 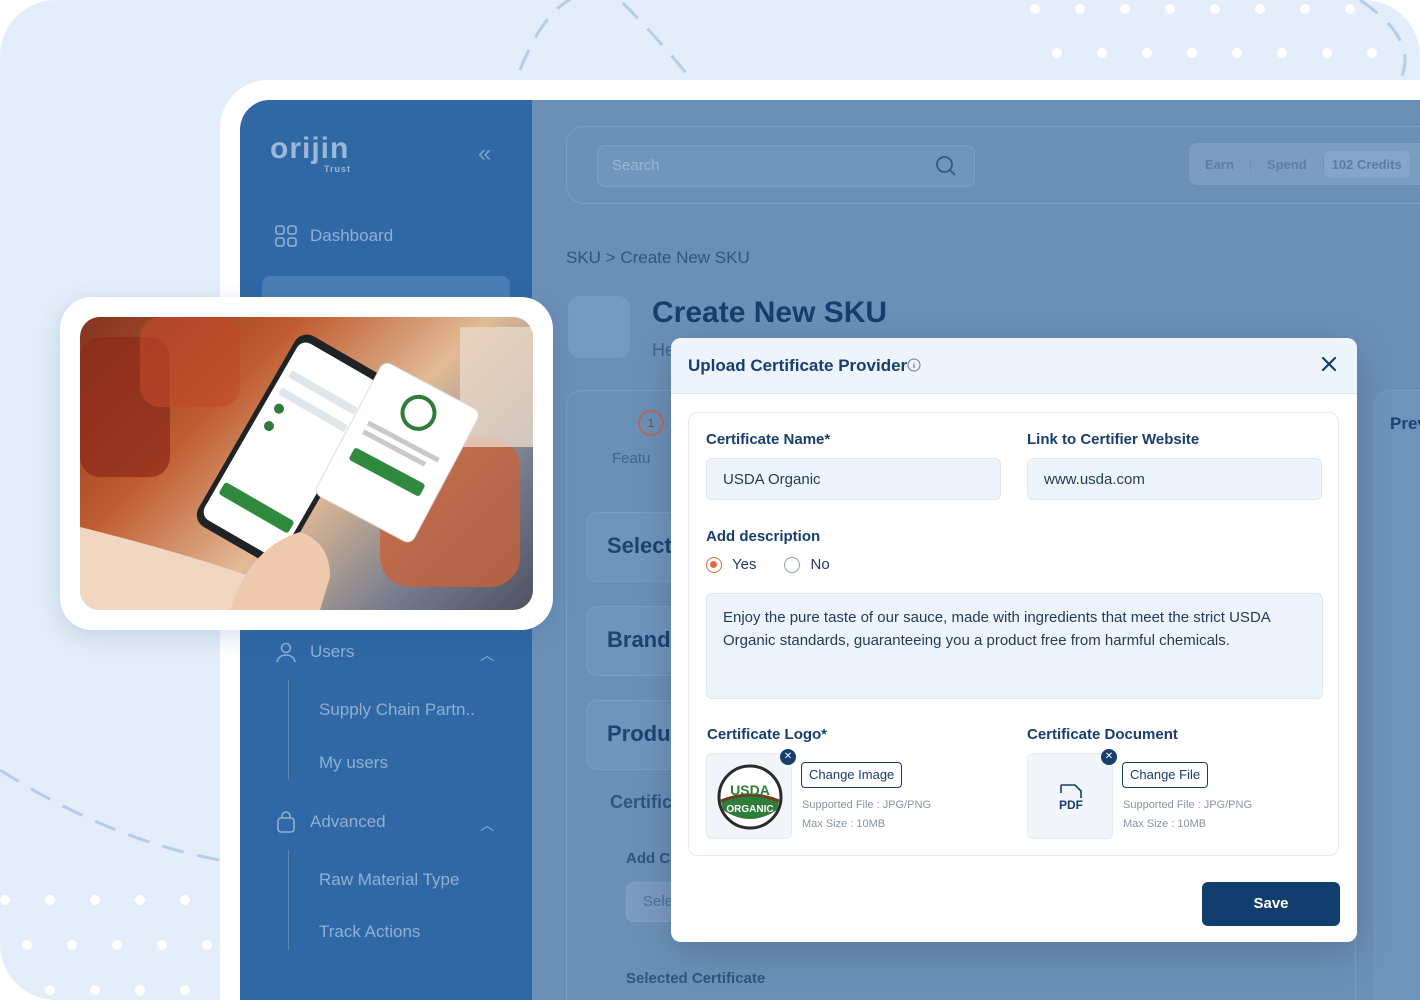 What do you see at coordinates (1366, 164) in the screenshot?
I see `credits-badge: 102 Credits` at bounding box center [1366, 164].